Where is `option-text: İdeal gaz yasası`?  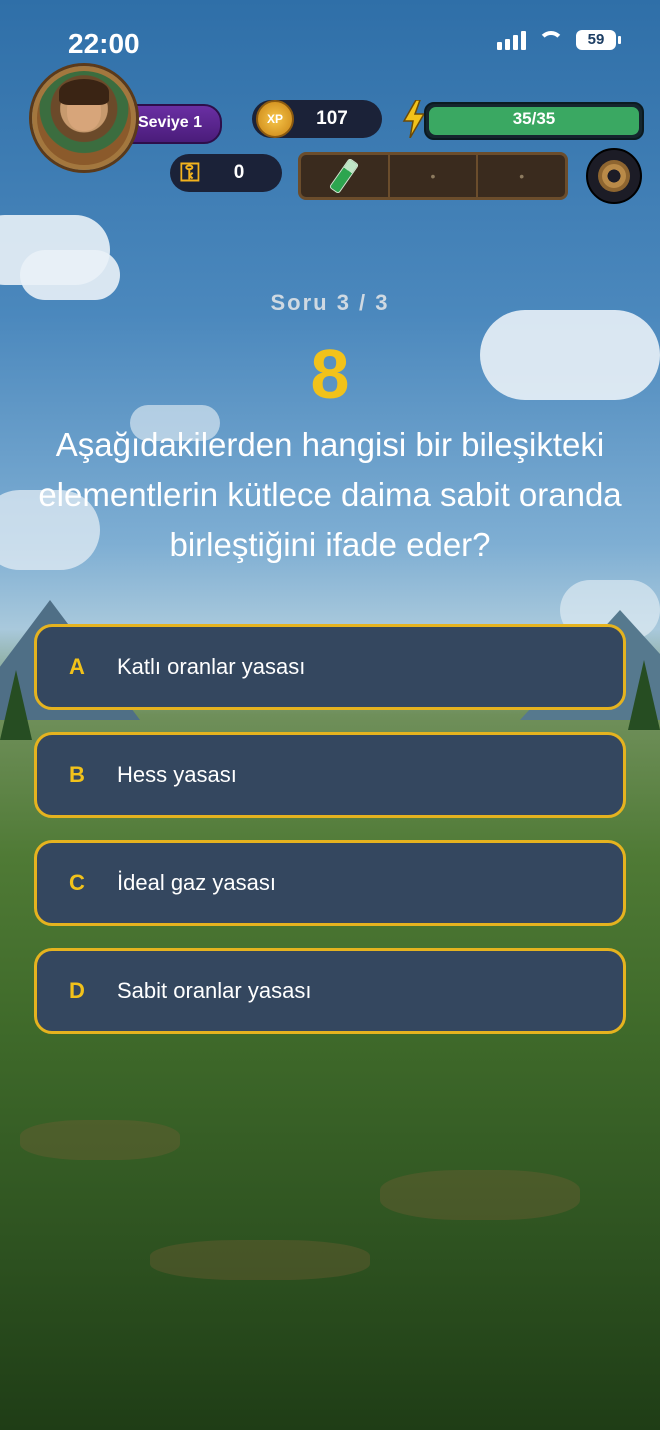 option-text: İdeal gaz yasası is located at coordinates (196, 882).